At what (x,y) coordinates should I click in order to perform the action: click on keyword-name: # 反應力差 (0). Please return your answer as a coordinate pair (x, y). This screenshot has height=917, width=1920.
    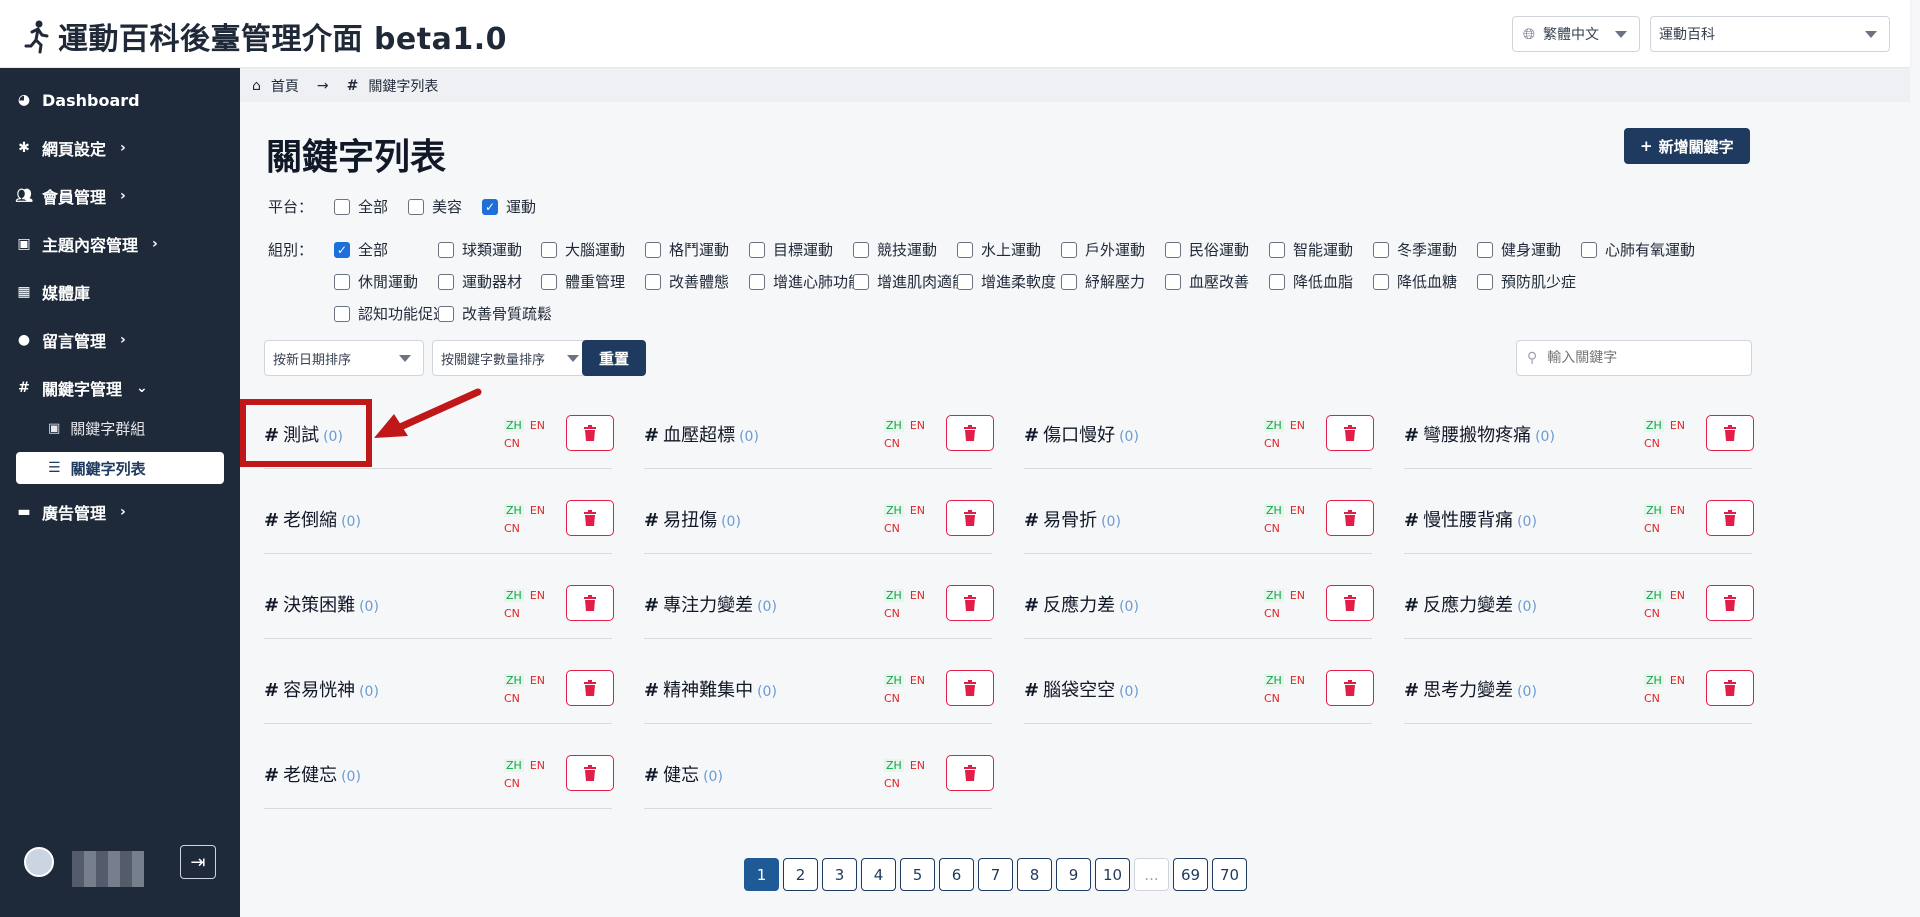
    Looking at the image, I should click on (1081, 604).